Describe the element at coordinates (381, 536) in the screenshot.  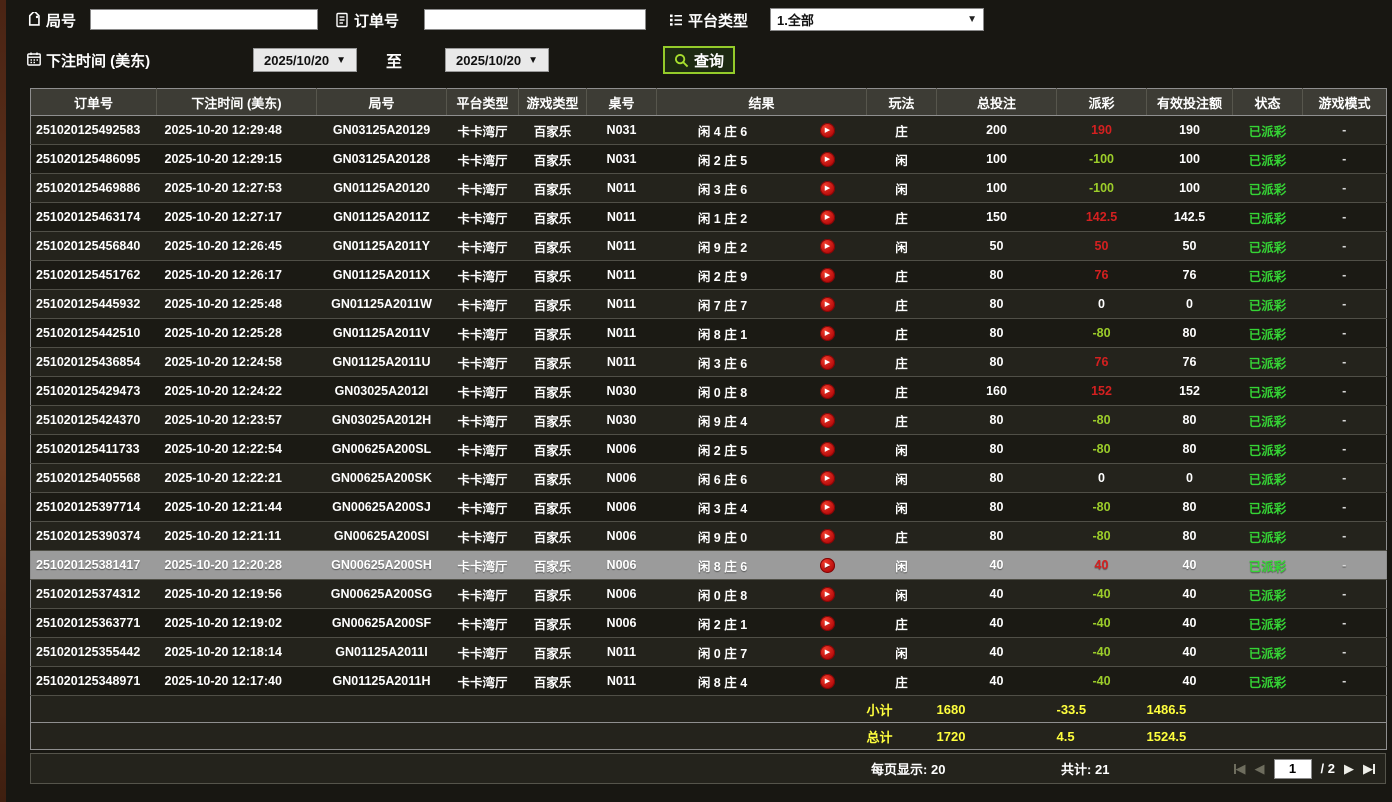
I see `round-number-cell: GN00625A200SI` at that location.